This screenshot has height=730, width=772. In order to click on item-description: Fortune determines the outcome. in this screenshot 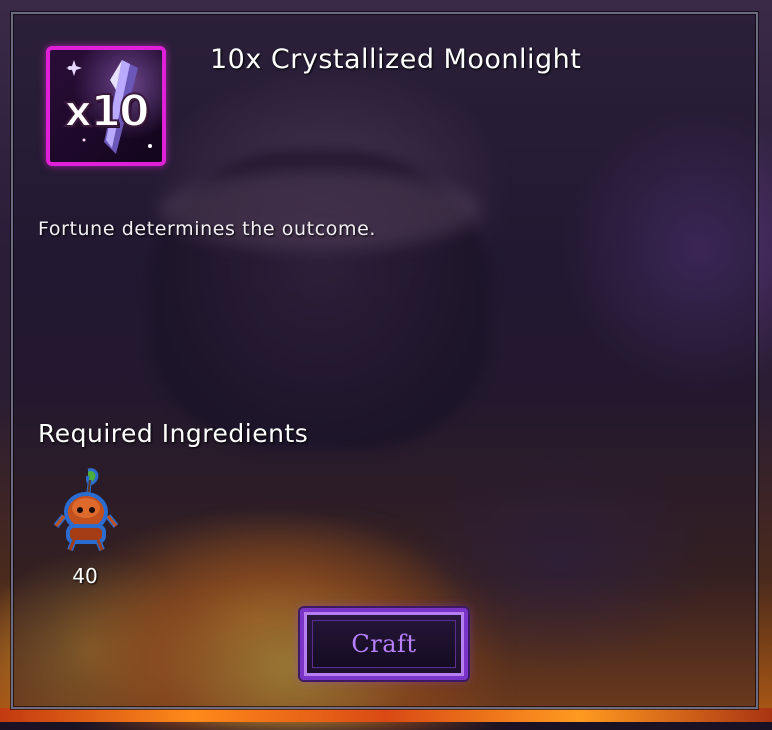, I will do `click(207, 229)`.